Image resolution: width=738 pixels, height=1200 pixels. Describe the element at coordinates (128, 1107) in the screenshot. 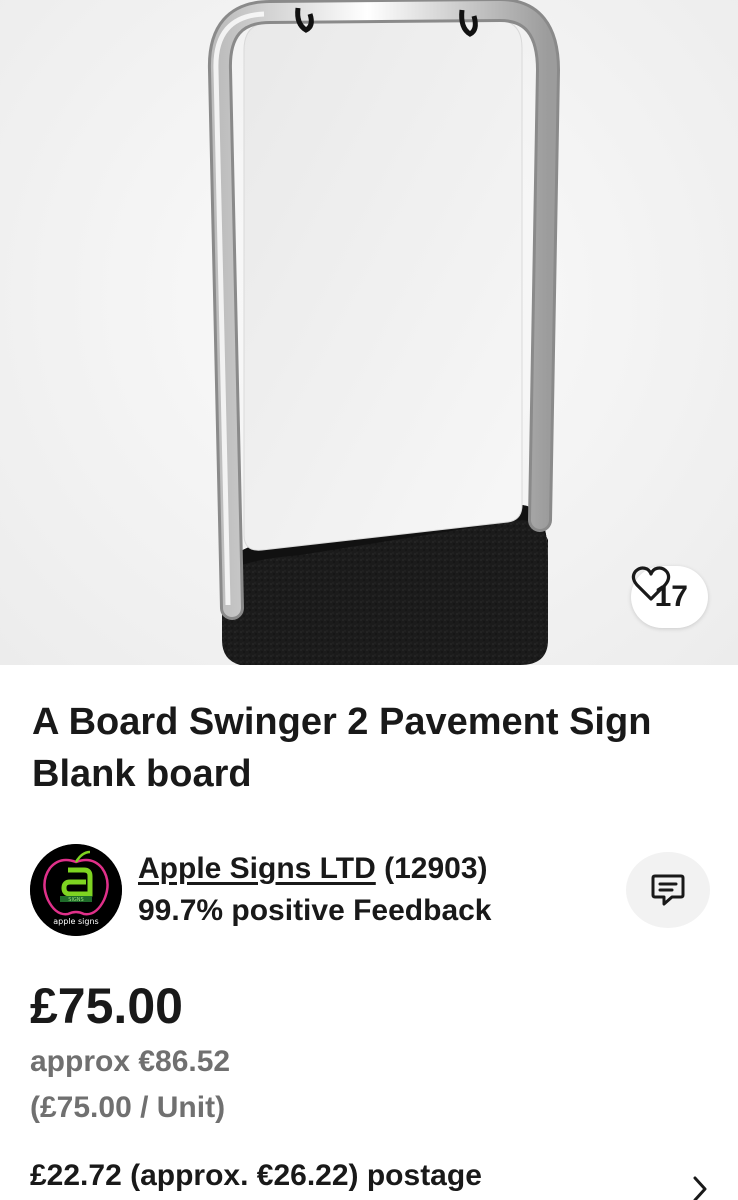

I see `unit-price: (£75.00 / Unit)` at that location.